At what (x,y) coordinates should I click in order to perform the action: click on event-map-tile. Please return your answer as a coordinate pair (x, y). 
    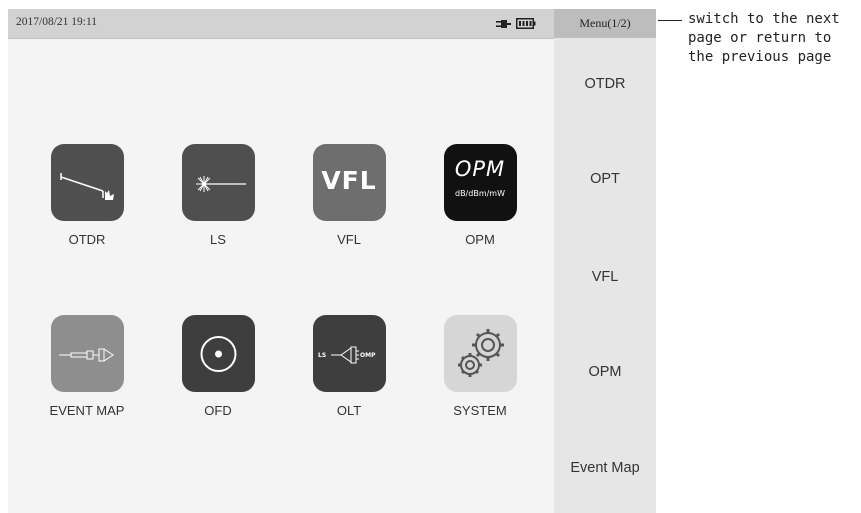
    Looking at the image, I should click on (87, 353).